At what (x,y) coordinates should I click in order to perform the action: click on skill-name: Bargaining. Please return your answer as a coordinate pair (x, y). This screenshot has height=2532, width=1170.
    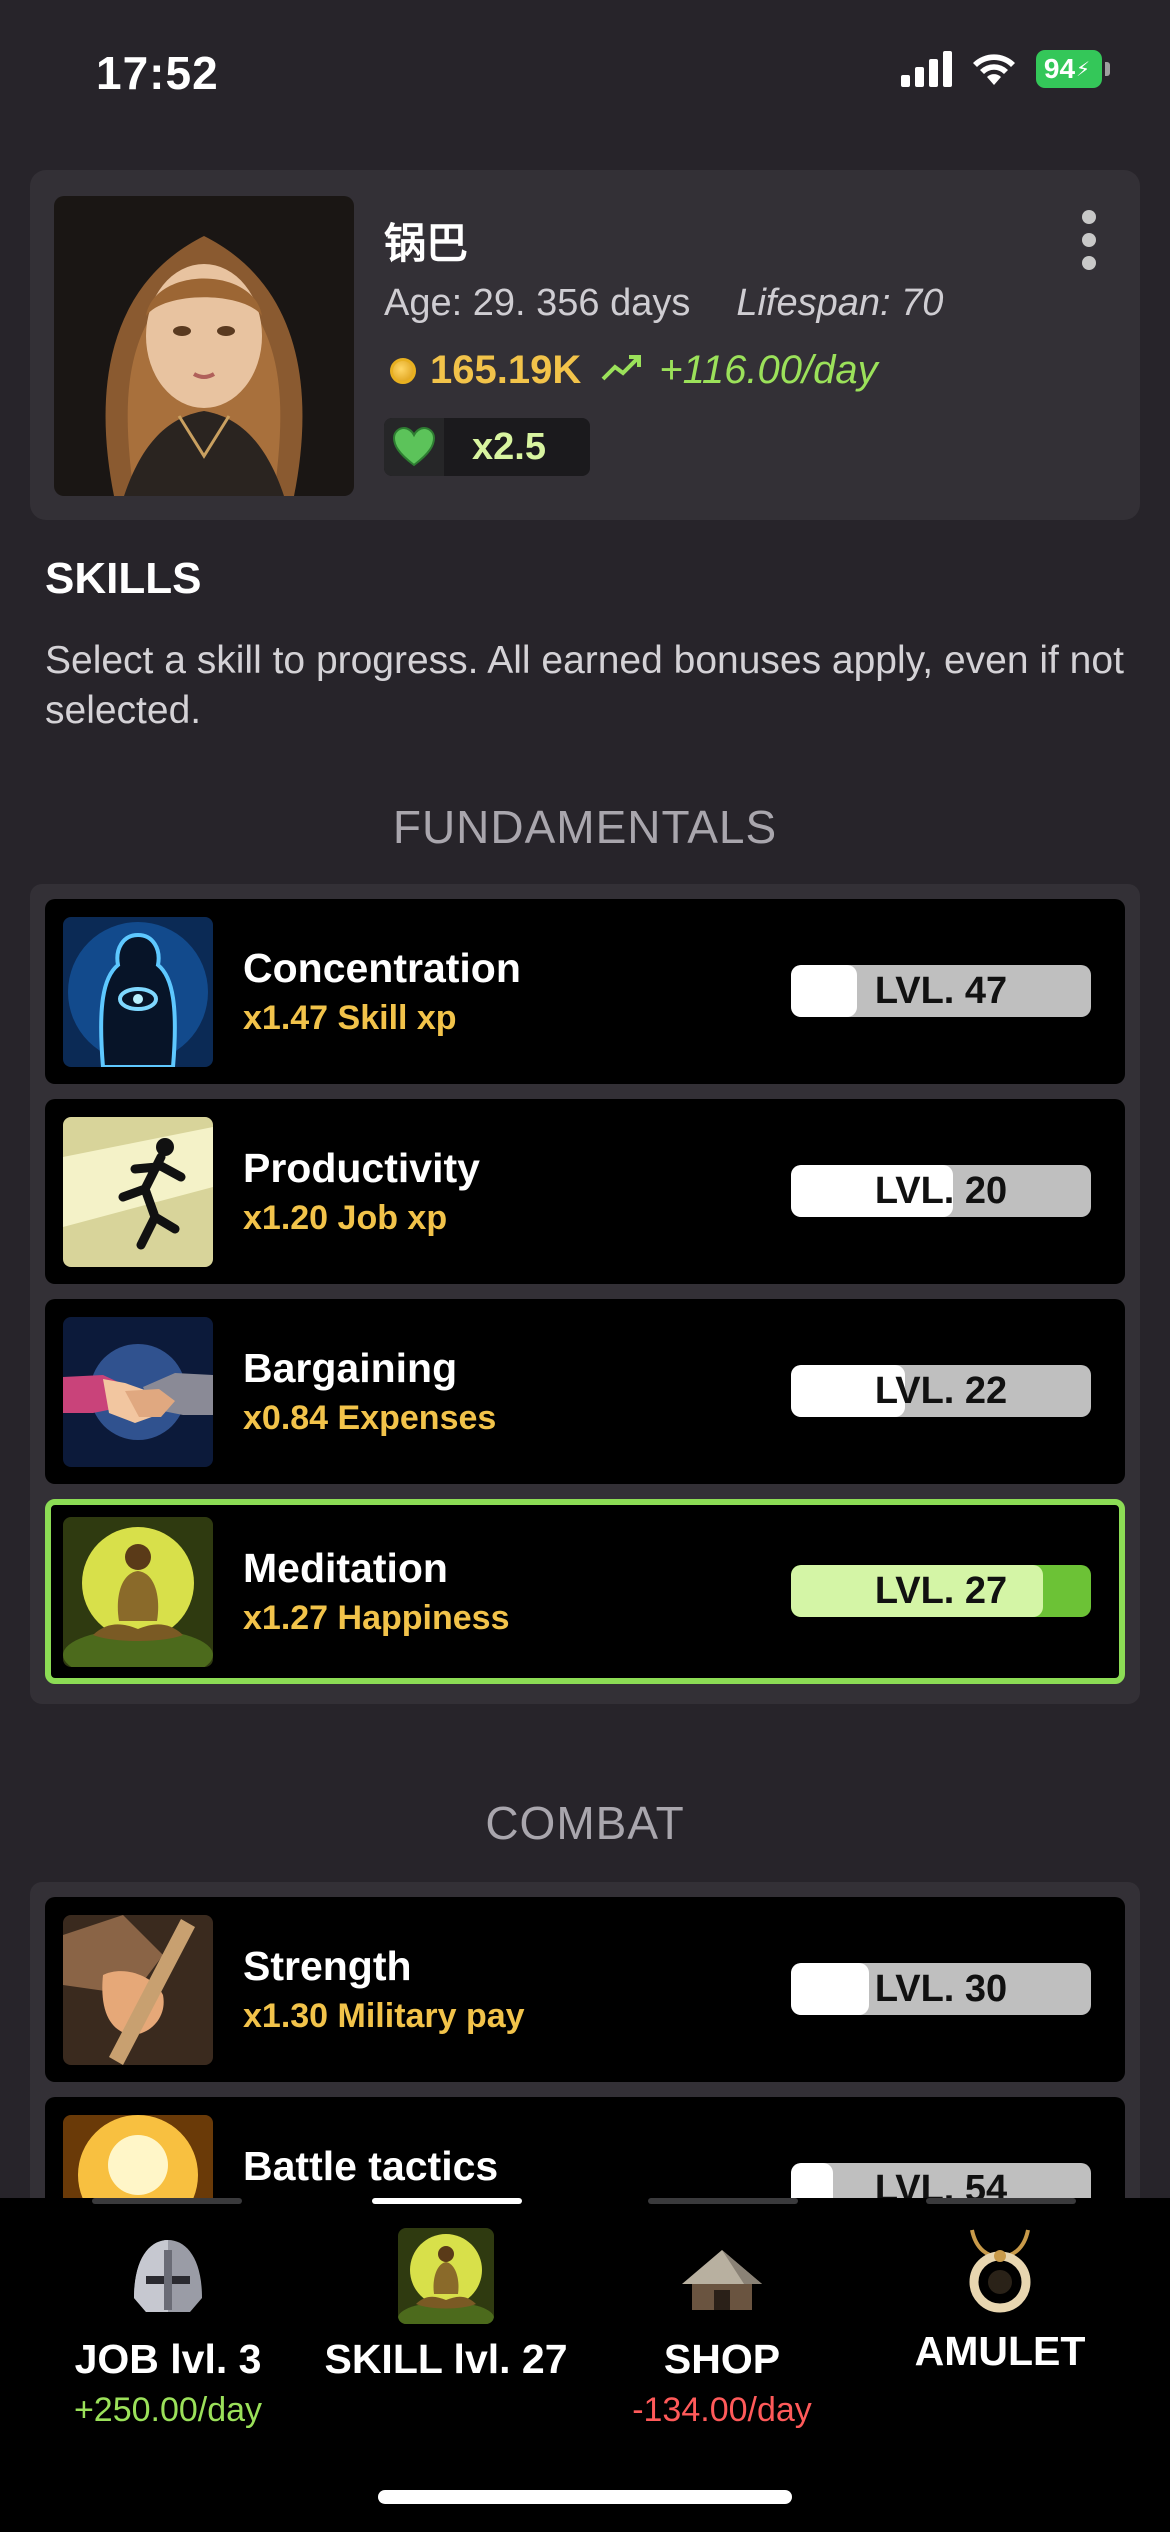
    Looking at the image, I should click on (350, 1368).